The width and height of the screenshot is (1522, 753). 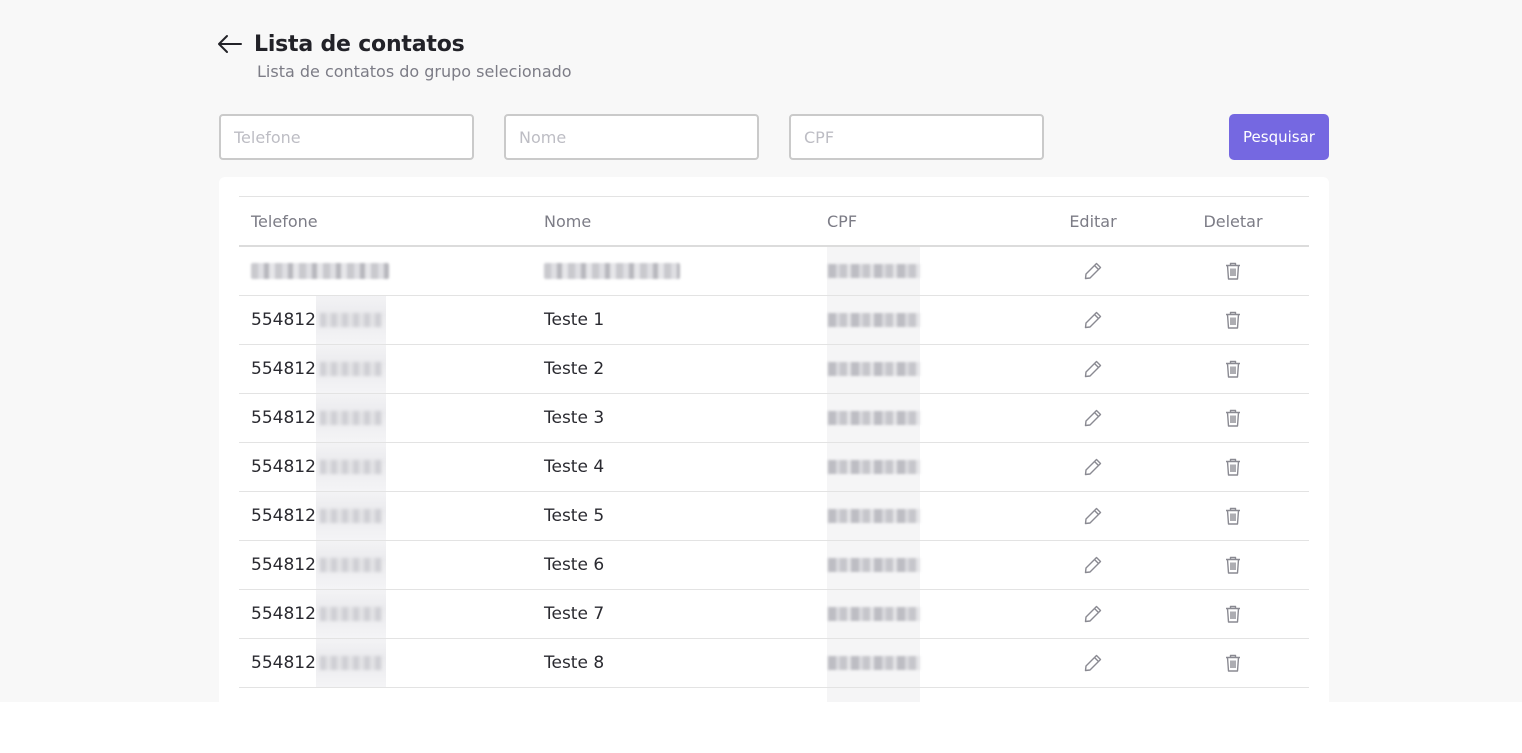 What do you see at coordinates (574, 663) in the screenshot?
I see `name-cell: Teste 8` at bounding box center [574, 663].